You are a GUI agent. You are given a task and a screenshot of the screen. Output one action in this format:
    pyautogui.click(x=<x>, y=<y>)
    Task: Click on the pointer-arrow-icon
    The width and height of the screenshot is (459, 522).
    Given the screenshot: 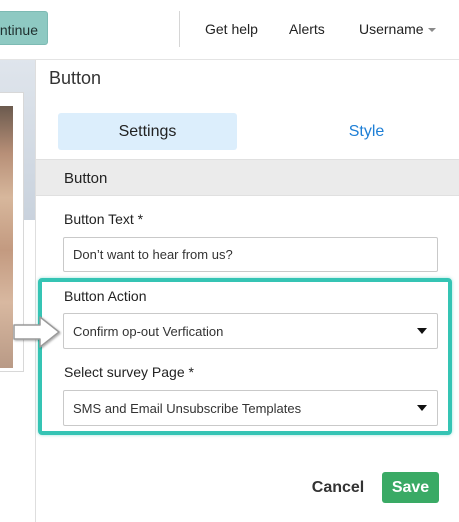 What is the action you would take?
    pyautogui.click(x=36, y=332)
    